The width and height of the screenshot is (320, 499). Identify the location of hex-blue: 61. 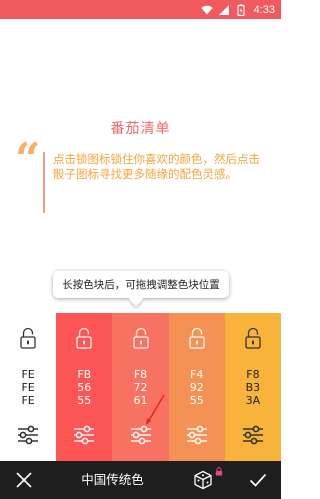
(140, 400).